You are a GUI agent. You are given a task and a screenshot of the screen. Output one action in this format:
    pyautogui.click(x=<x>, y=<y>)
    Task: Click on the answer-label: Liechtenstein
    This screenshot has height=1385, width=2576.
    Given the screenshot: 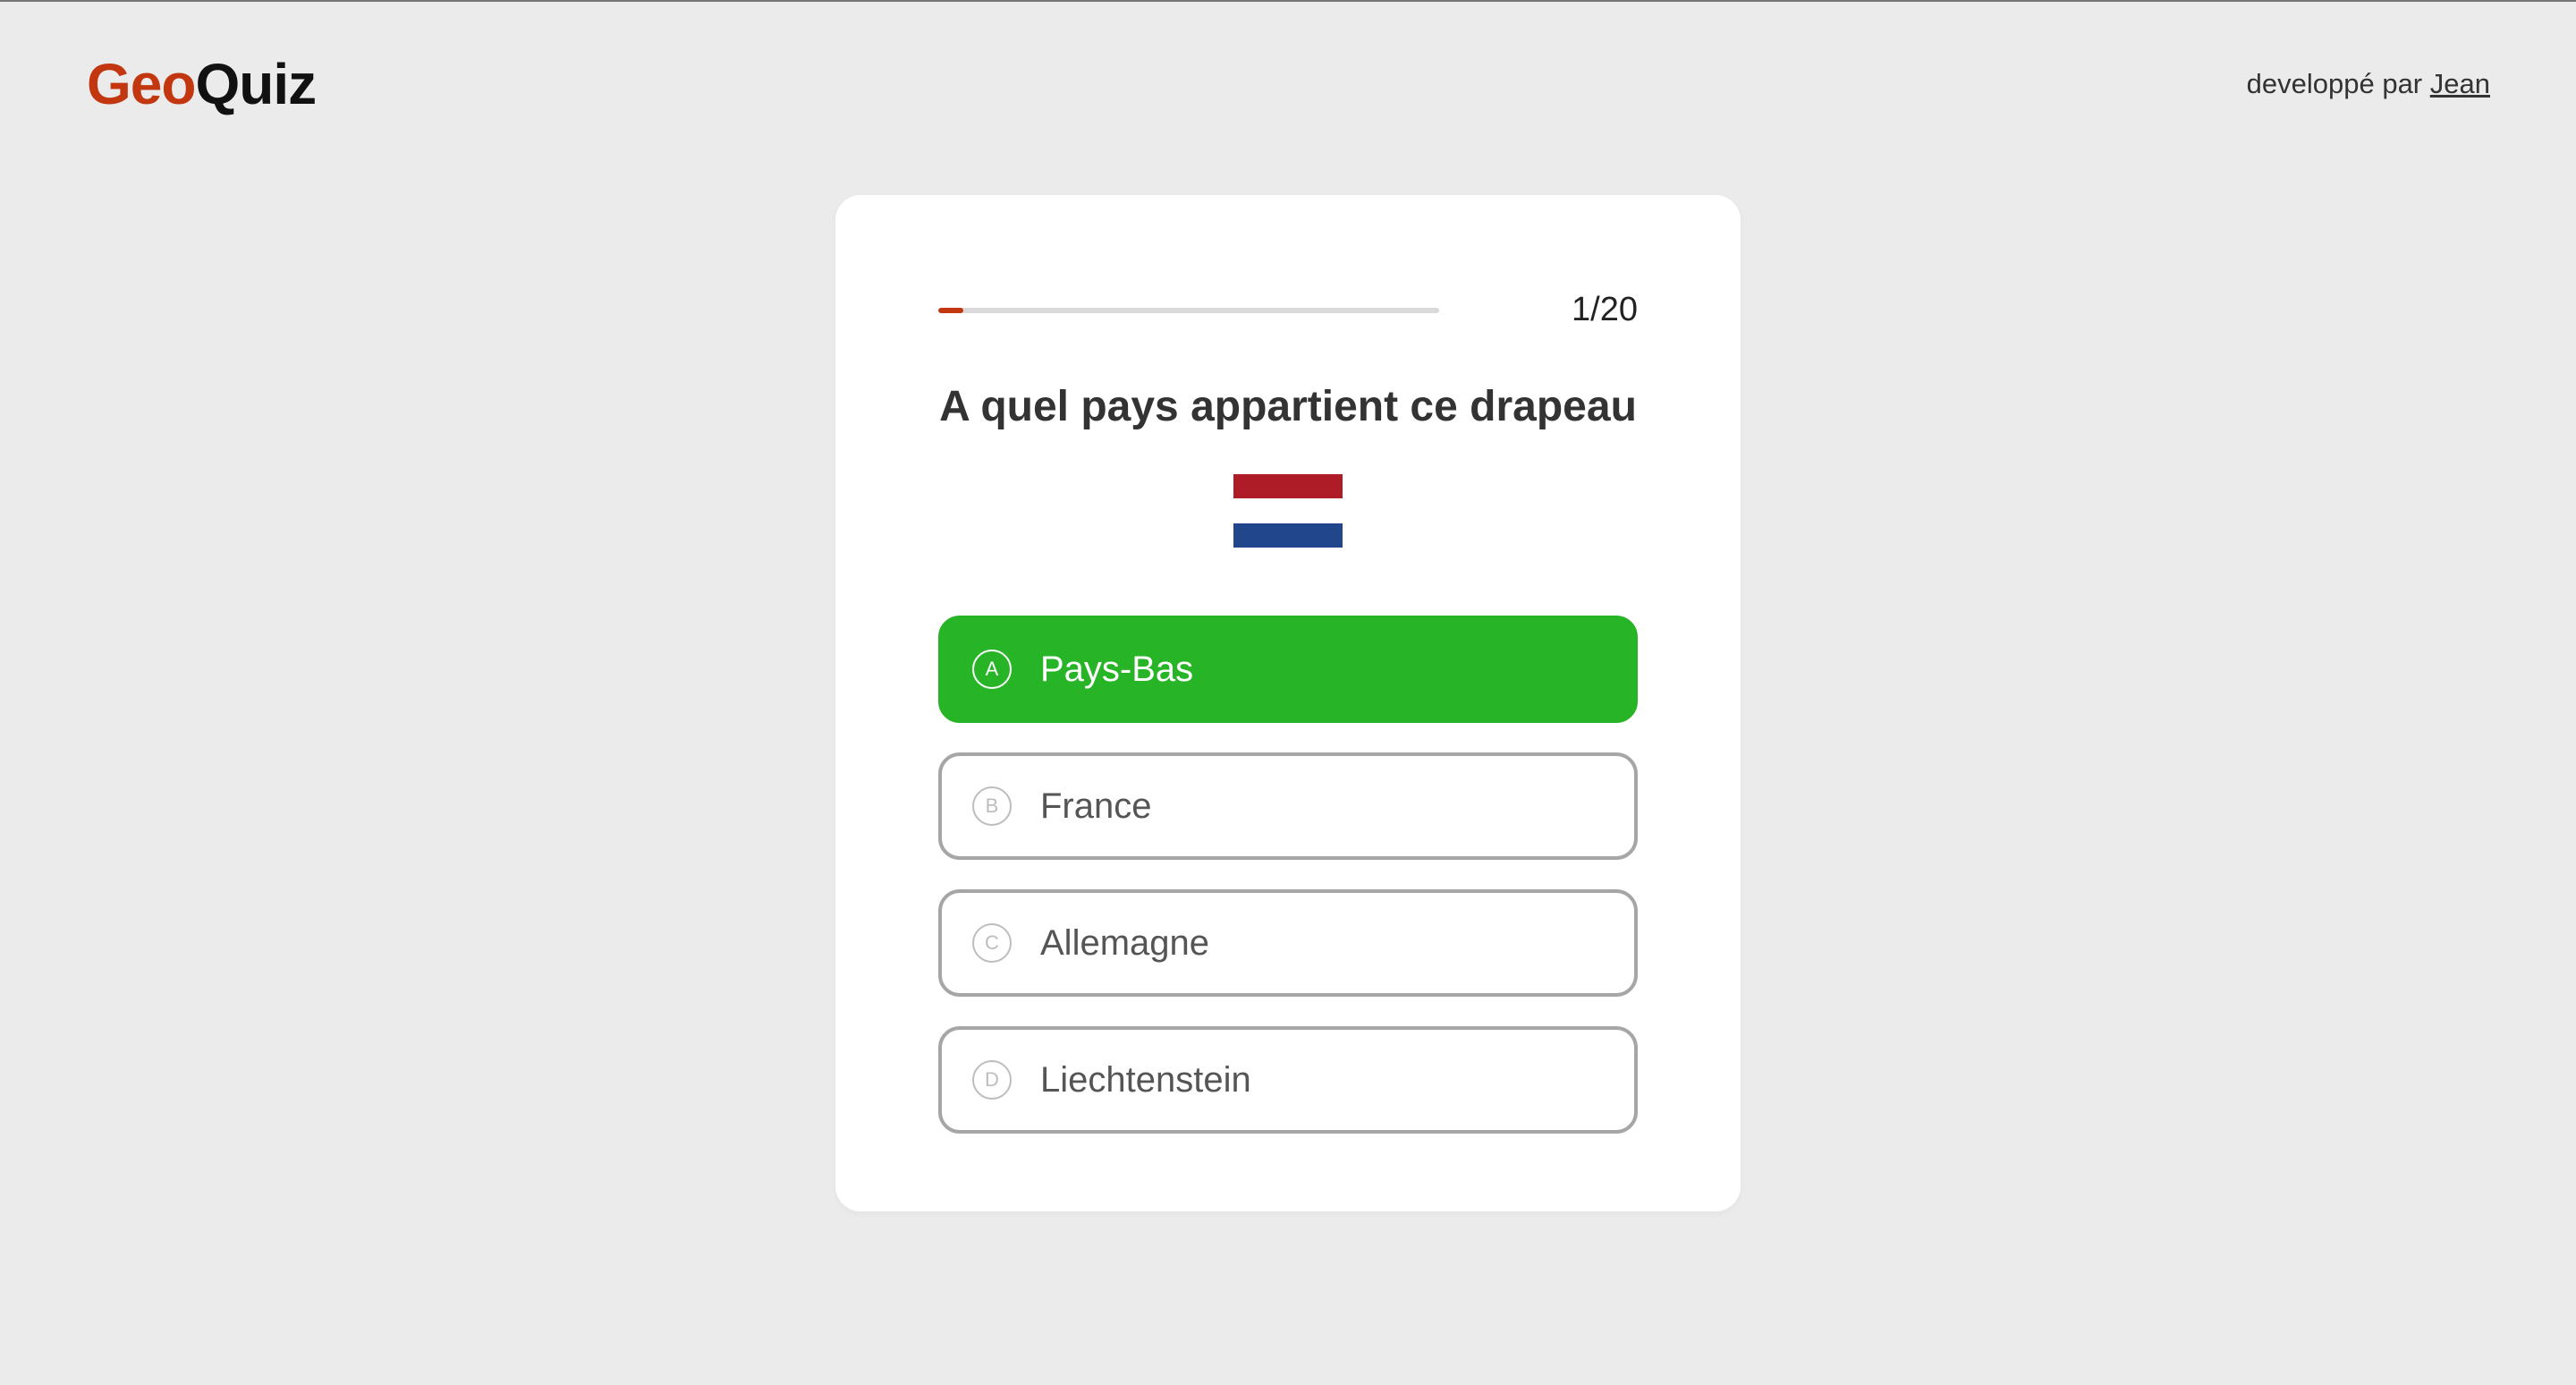 What is the action you would take?
    pyautogui.click(x=1145, y=1080)
    